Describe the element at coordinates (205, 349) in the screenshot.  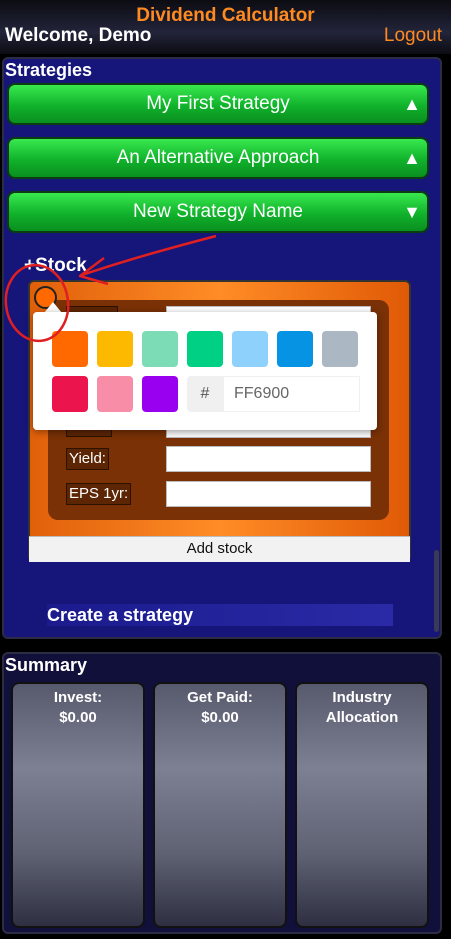
I see `swatch-green` at that location.